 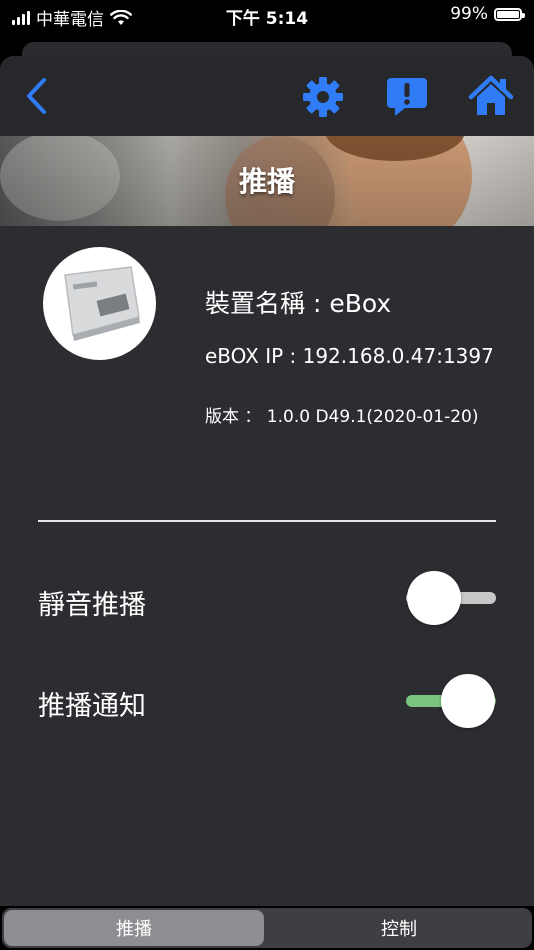 I want to click on header-banner: 推播, so click(x=267, y=181).